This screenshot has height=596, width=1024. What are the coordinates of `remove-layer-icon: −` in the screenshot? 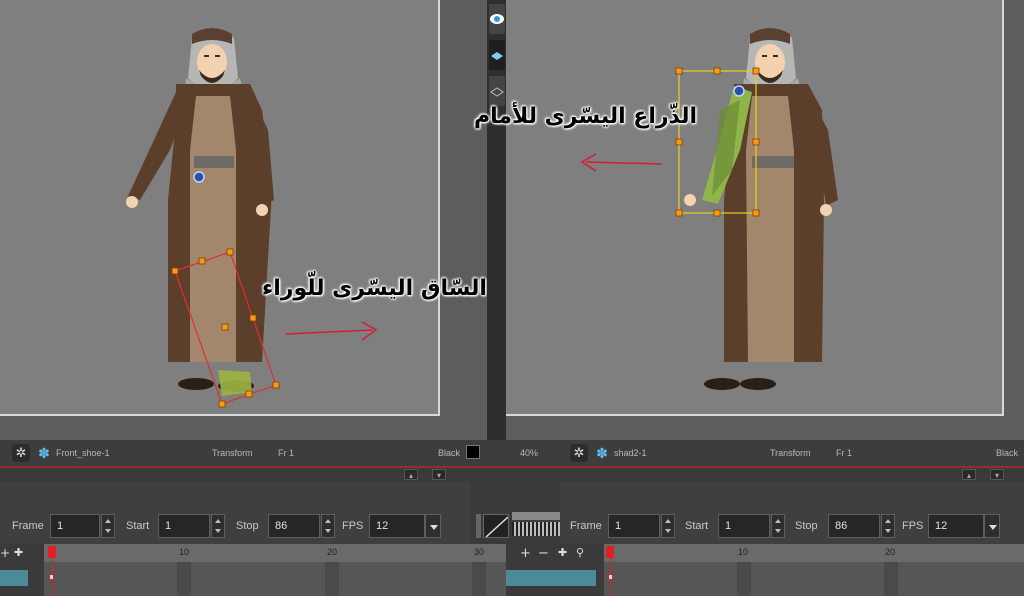 It's located at (543, 553).